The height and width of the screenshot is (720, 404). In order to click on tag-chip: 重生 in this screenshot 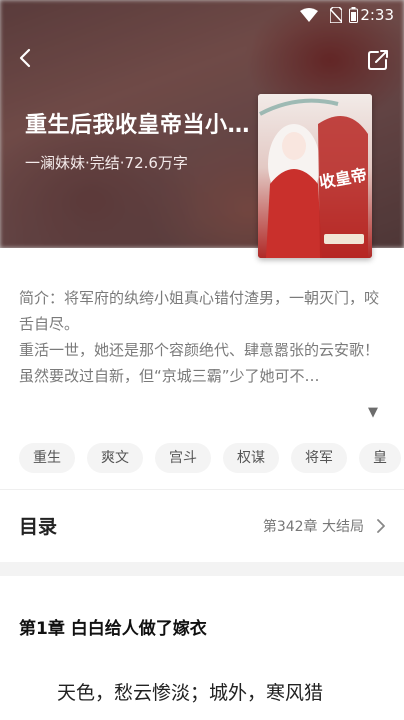, I will do `click(47, 458)`.